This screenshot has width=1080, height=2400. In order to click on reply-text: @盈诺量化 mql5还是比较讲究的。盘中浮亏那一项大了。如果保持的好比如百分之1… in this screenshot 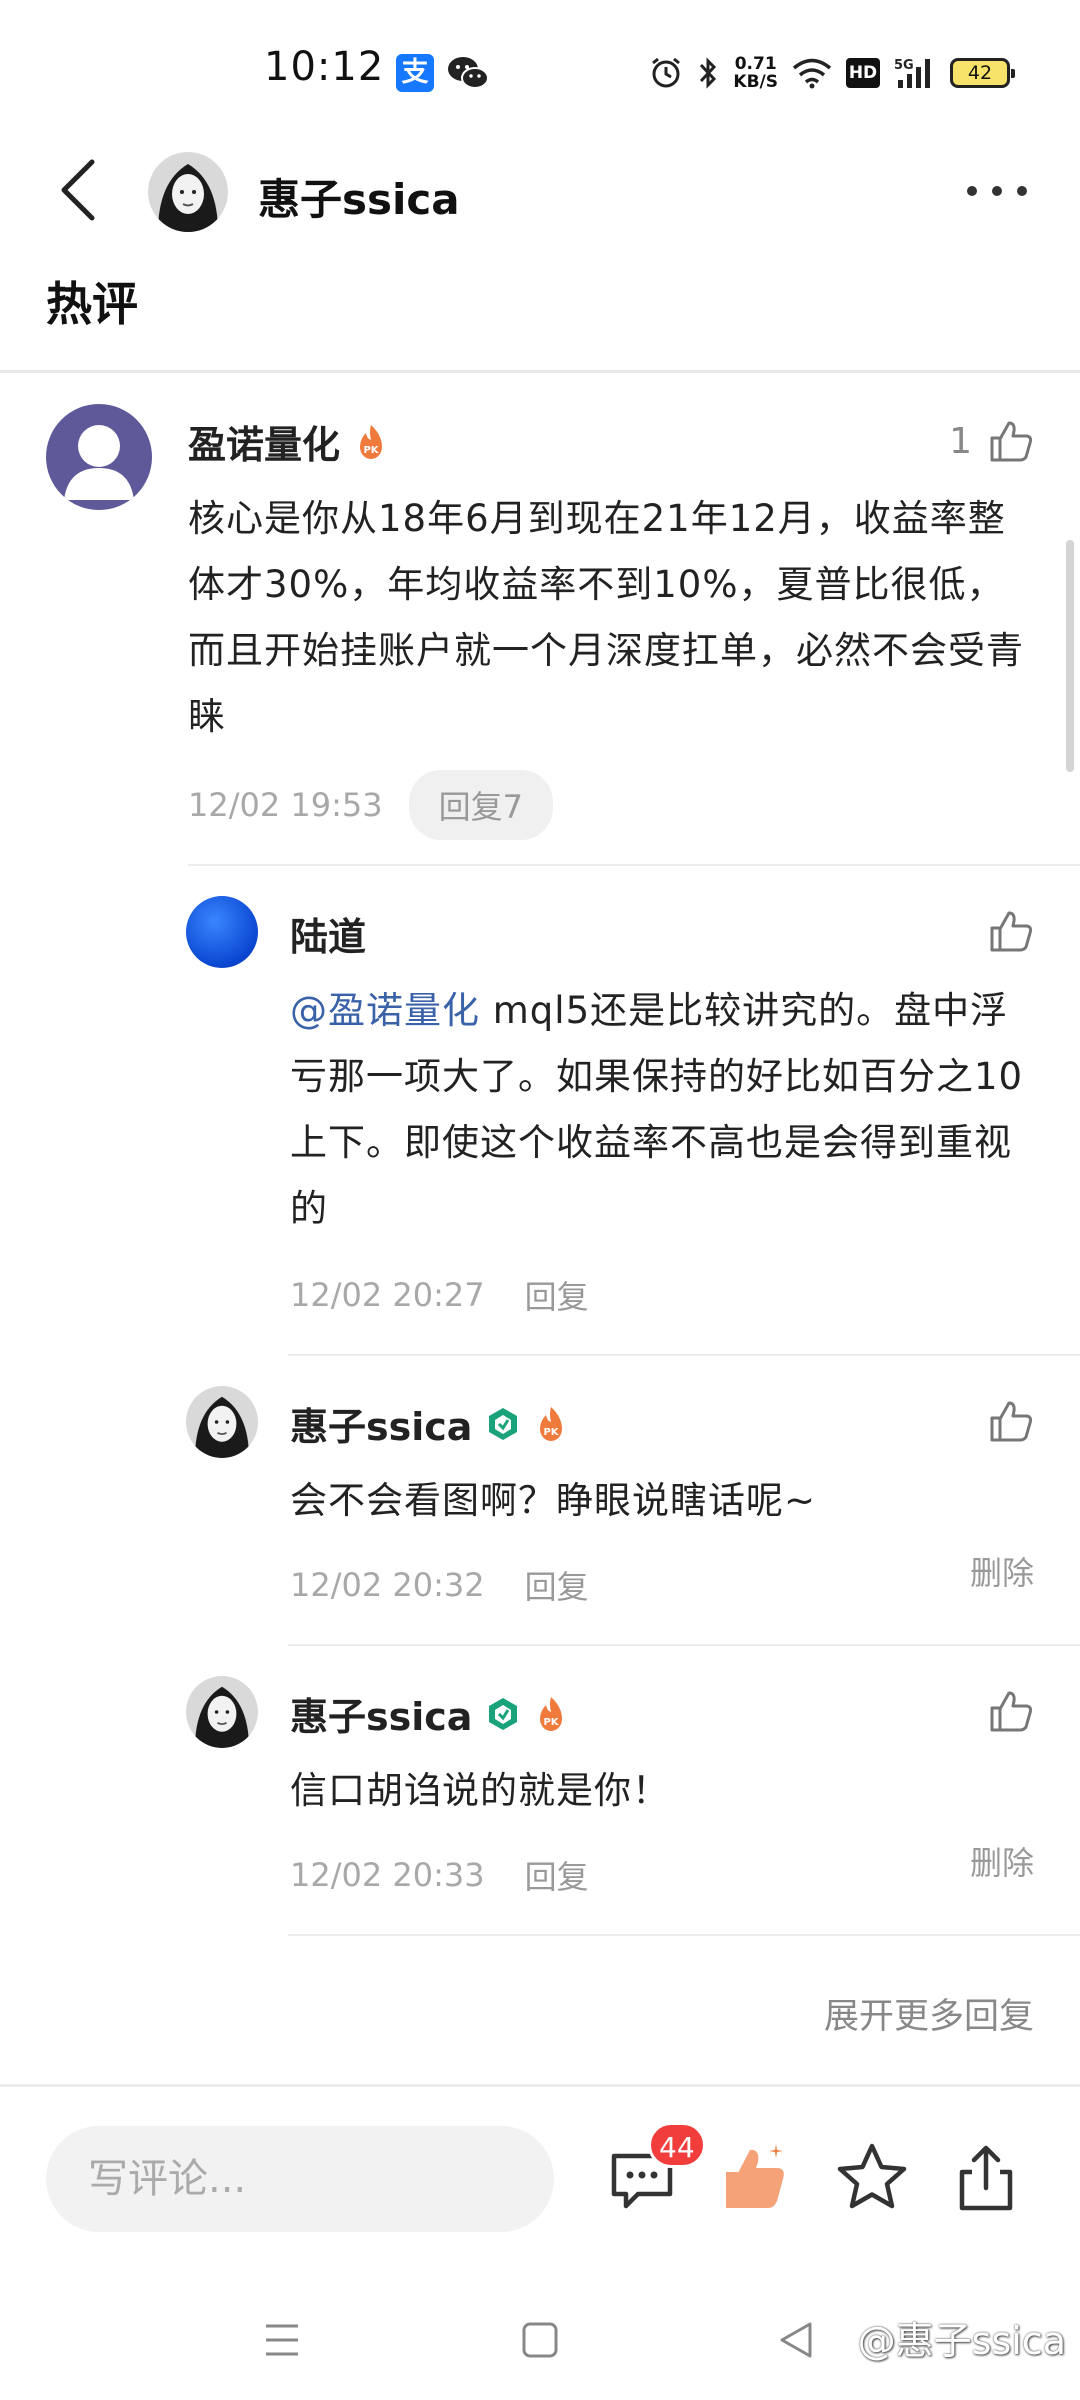, I will do `click(662, 1110)`.